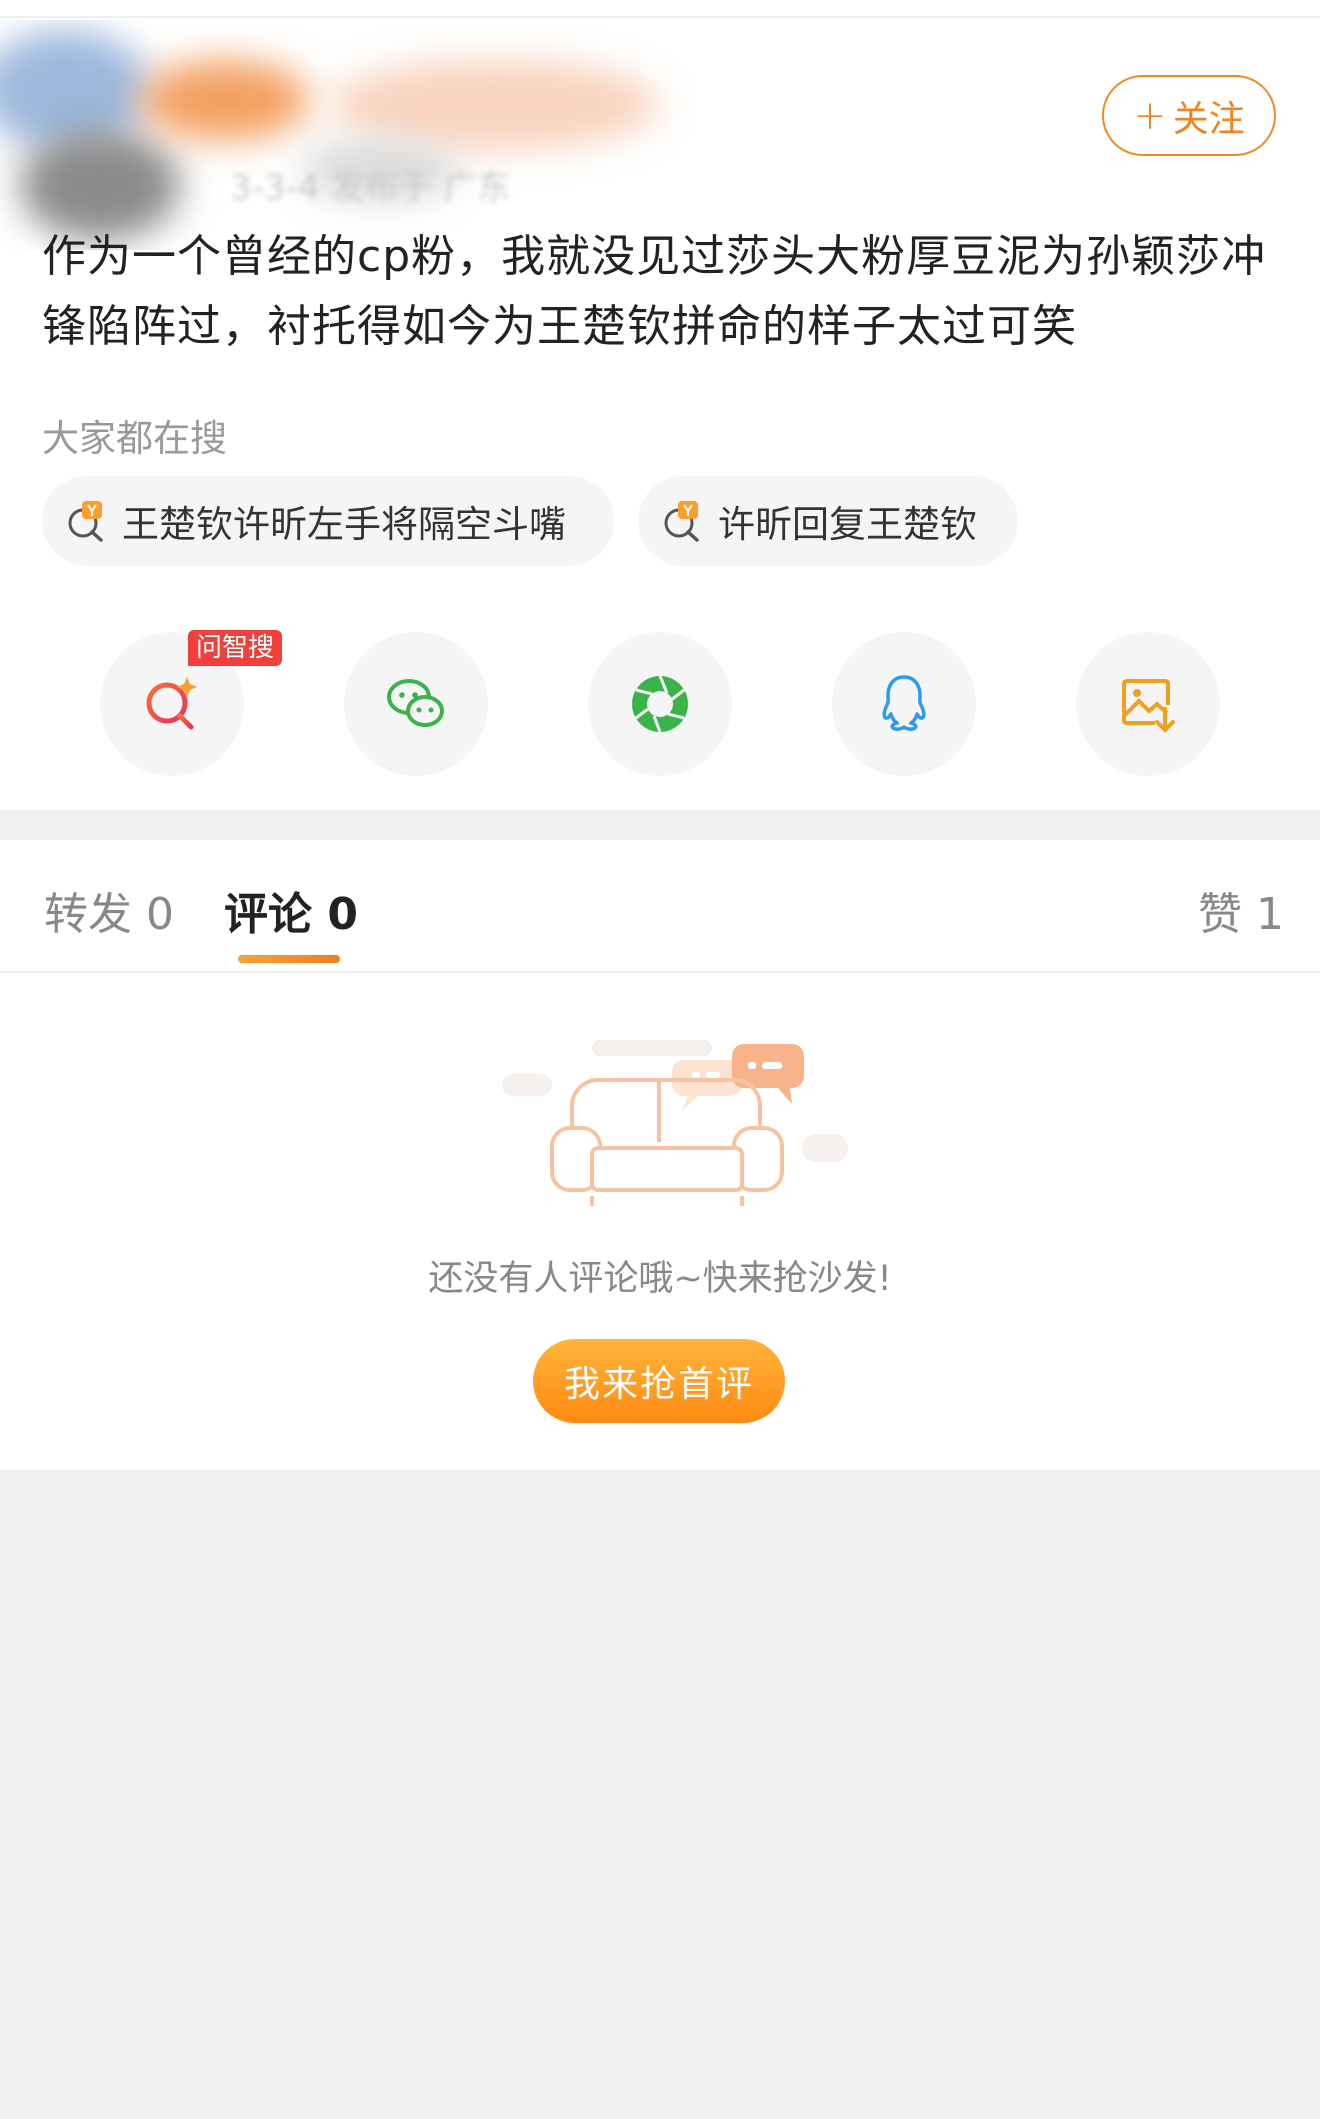 This screenshot has width=1320, height=2119. Describe the element at coordinates (235, 648) in the screenshot. I see `ai-search-badge: 问智搜` at that location.